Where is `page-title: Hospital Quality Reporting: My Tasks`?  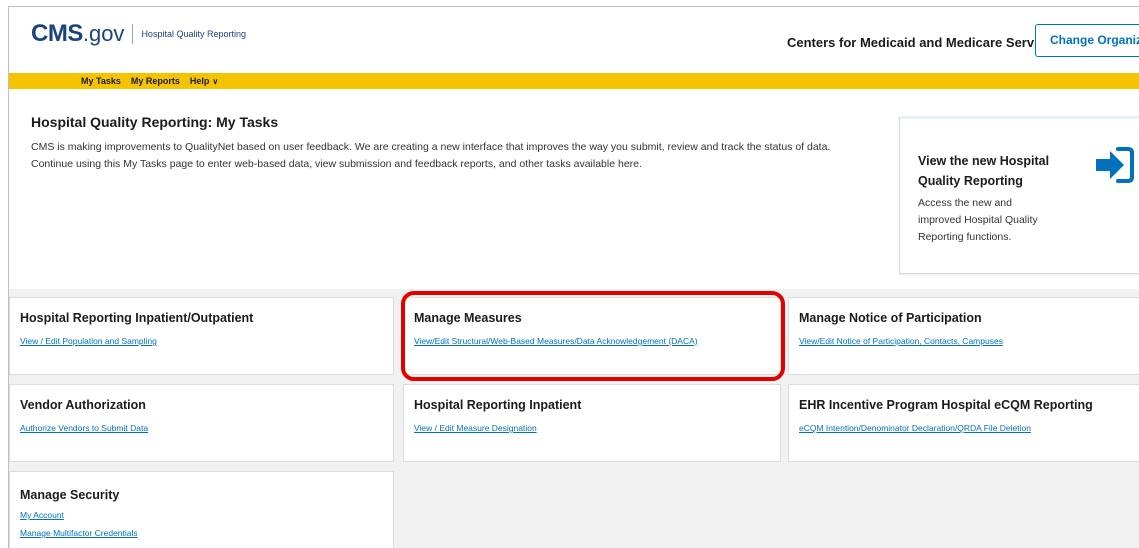
page-title: Hospital Quality Reporting: My Tasks is located at coordinates (155, 122).